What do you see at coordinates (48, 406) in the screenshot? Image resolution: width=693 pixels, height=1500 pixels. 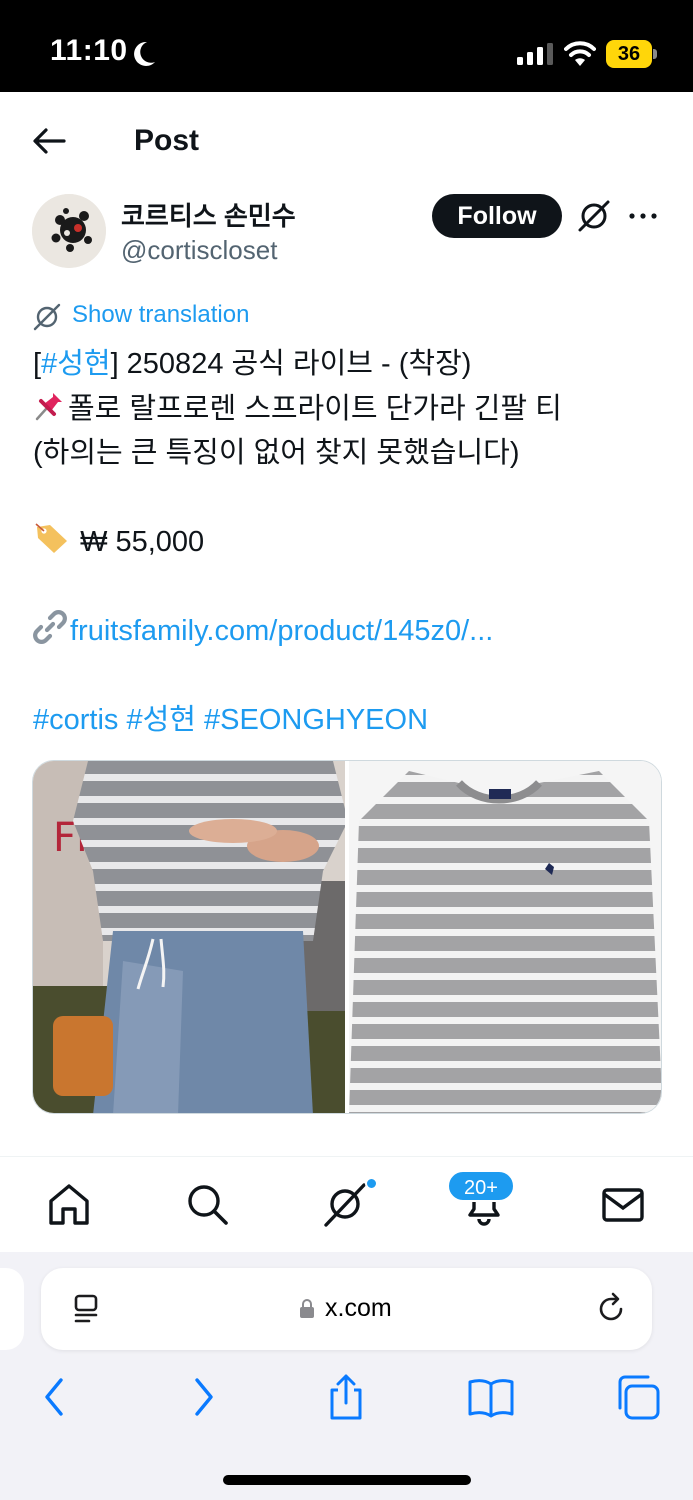 I see `pushpin-icon` at bounding box center [48, 406].